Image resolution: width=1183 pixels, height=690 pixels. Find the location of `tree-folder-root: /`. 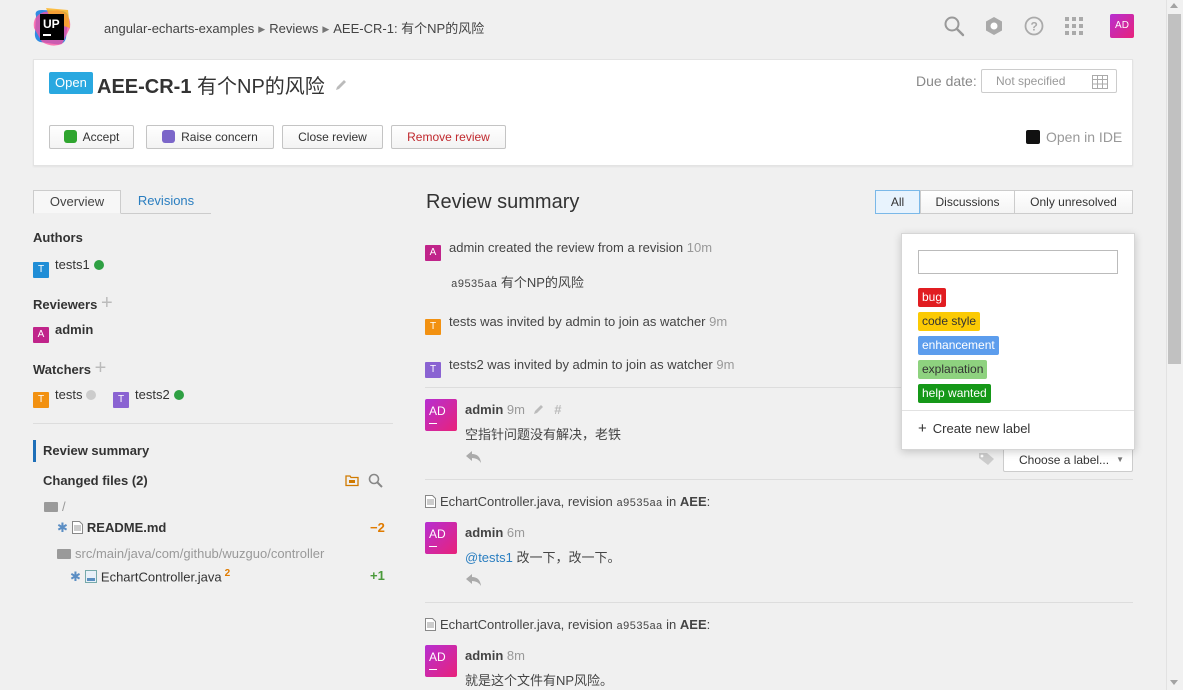

tree-folder-root: / is located at coordinates (55, 506).